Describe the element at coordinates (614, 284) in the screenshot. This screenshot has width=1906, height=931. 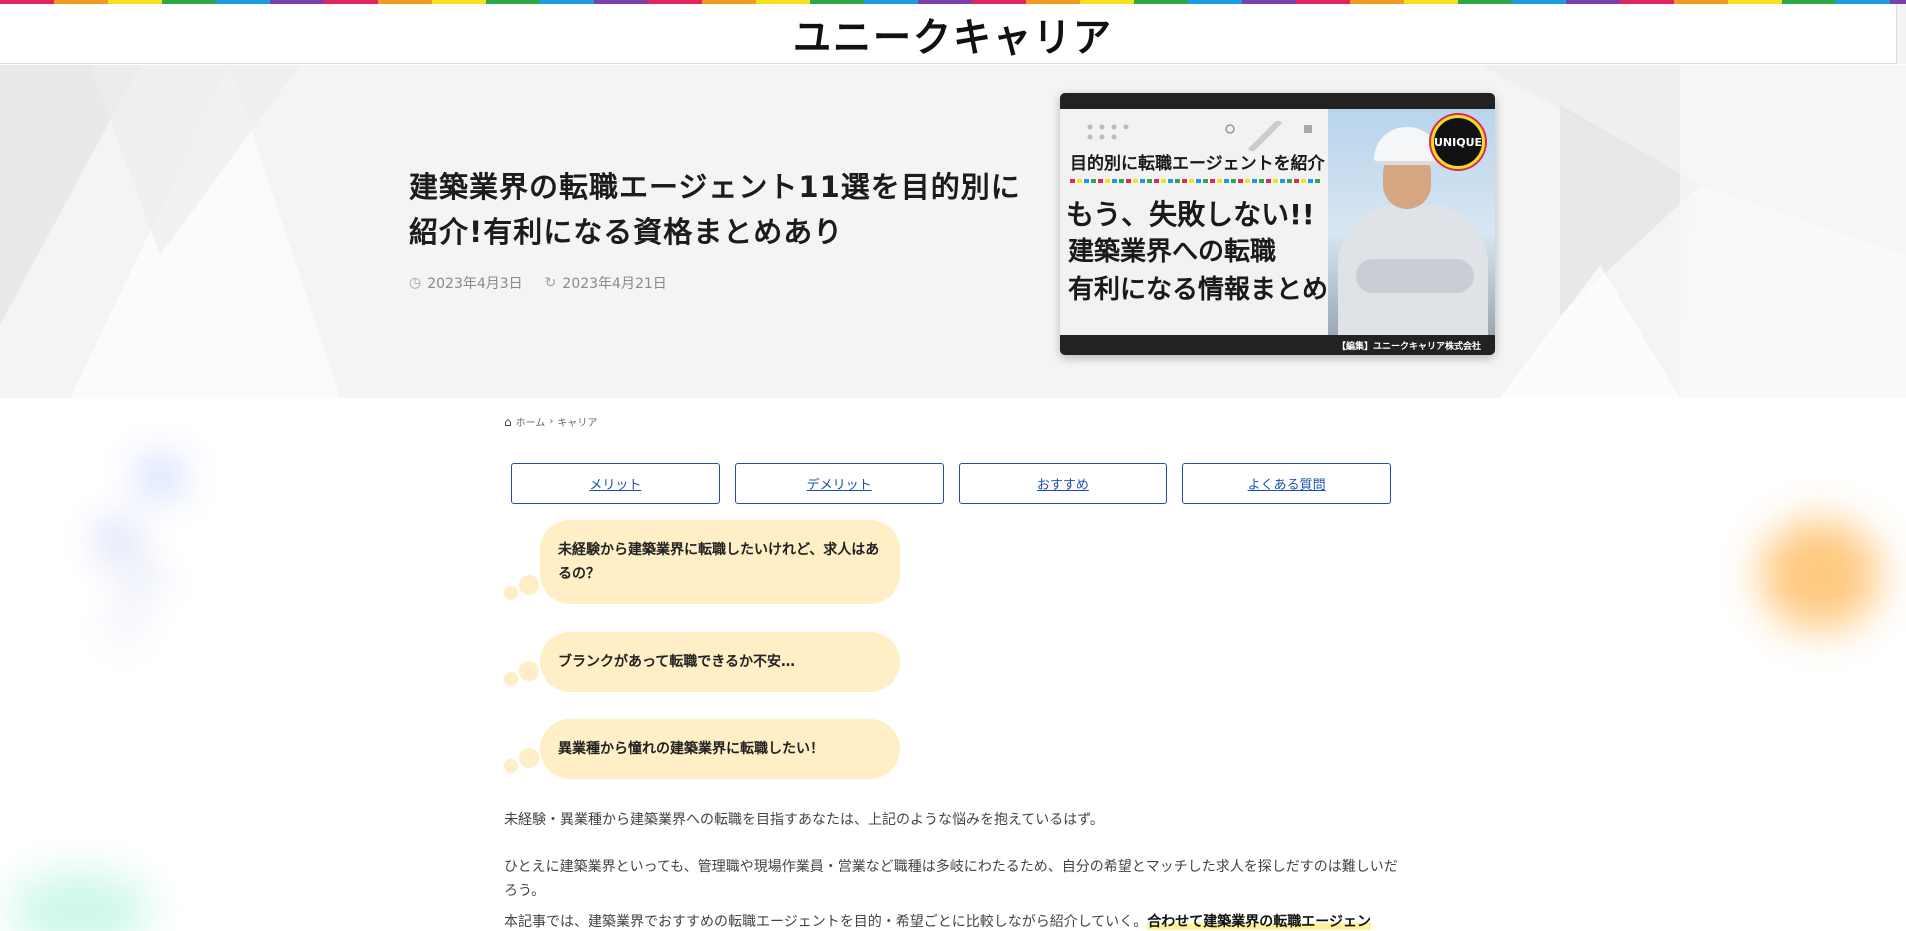
I see `updated-date: 2023年4月21日` at that location.